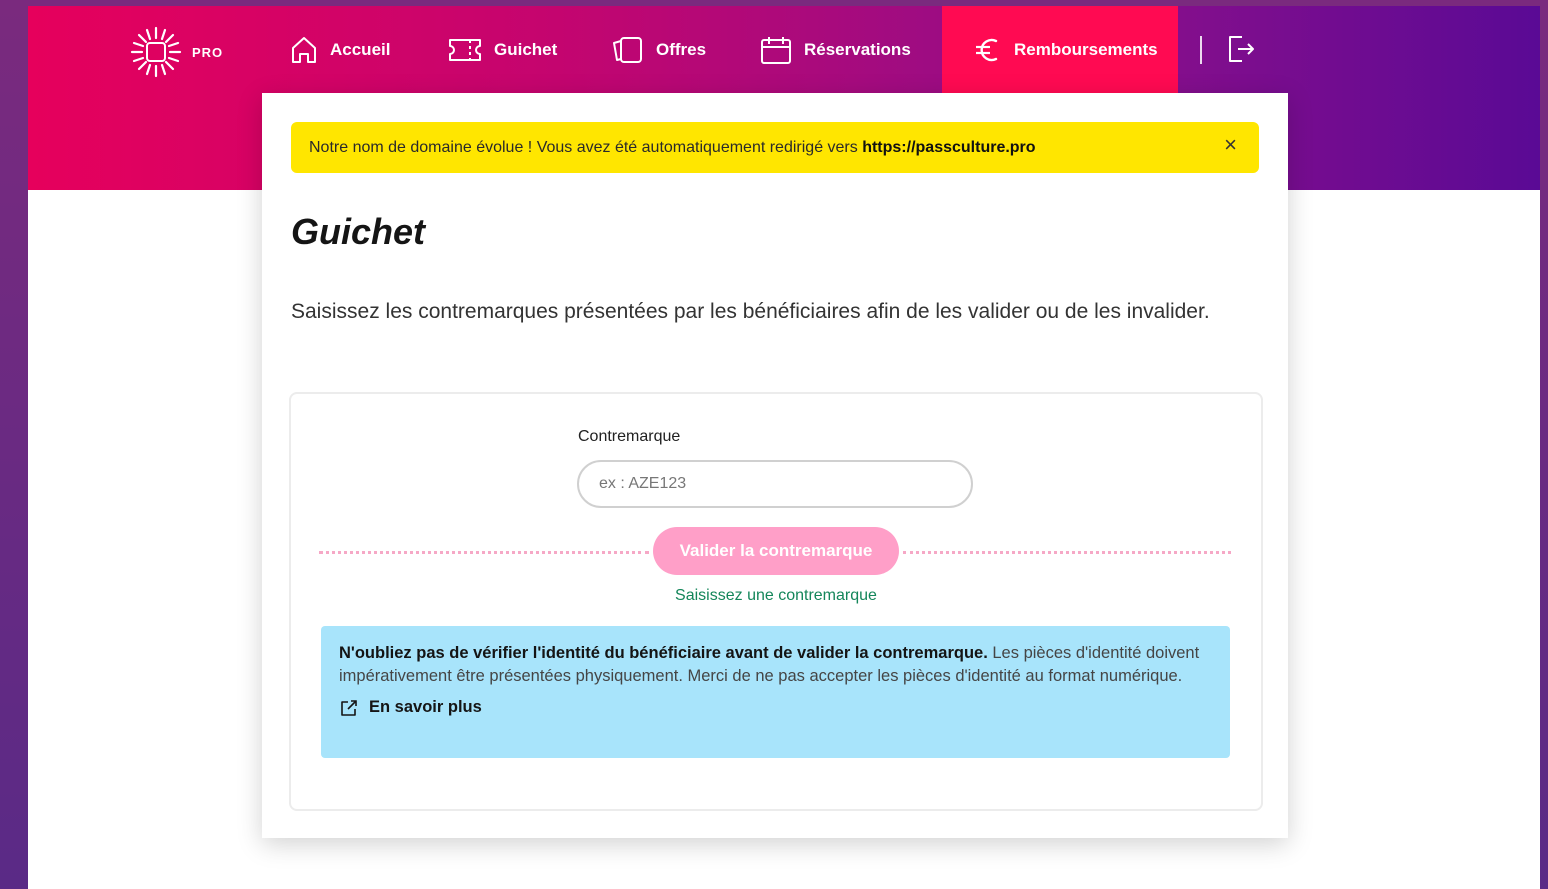 This screenshot has width=1548, height=889. Describe the element at coordinates (208, 52) in the screenshot. I see `logo-text: PRO` at that location.